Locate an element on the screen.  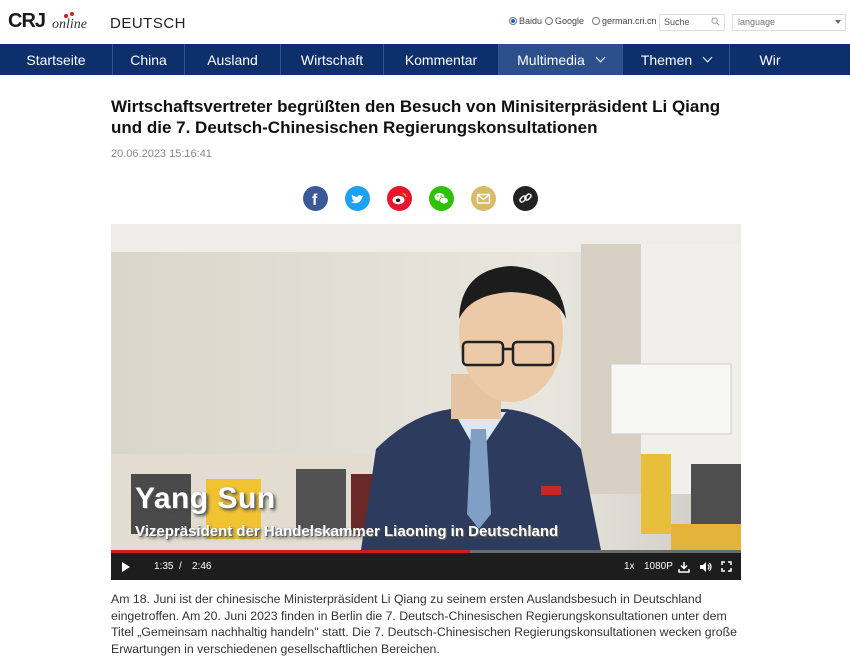
svg-text: f is located at coordinates (315, 200).